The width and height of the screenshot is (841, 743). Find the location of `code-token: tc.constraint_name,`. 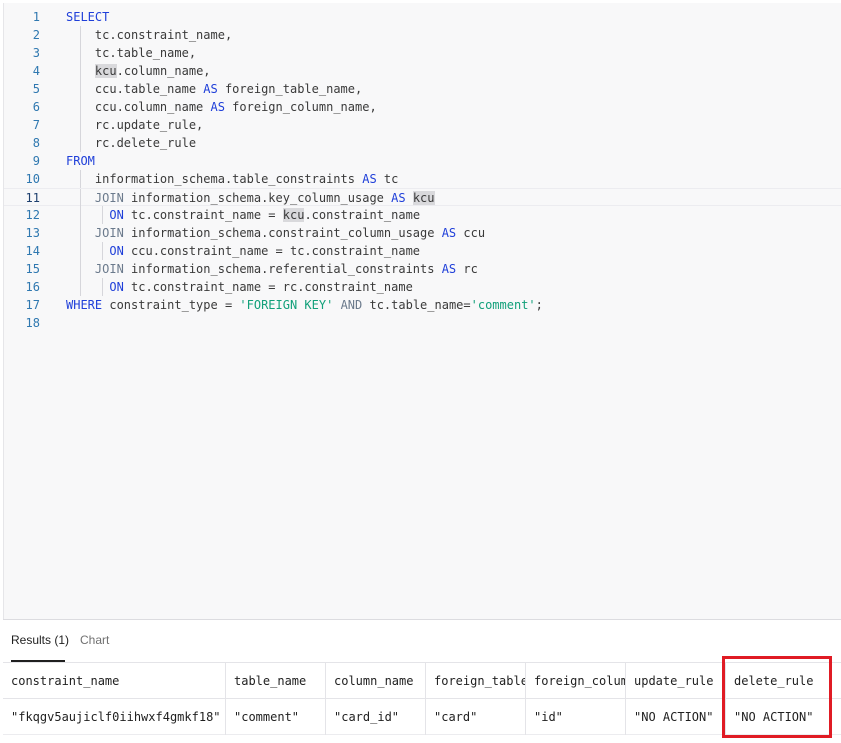

code-token: tc.constraint_name, is located at coordinates (149, 35).